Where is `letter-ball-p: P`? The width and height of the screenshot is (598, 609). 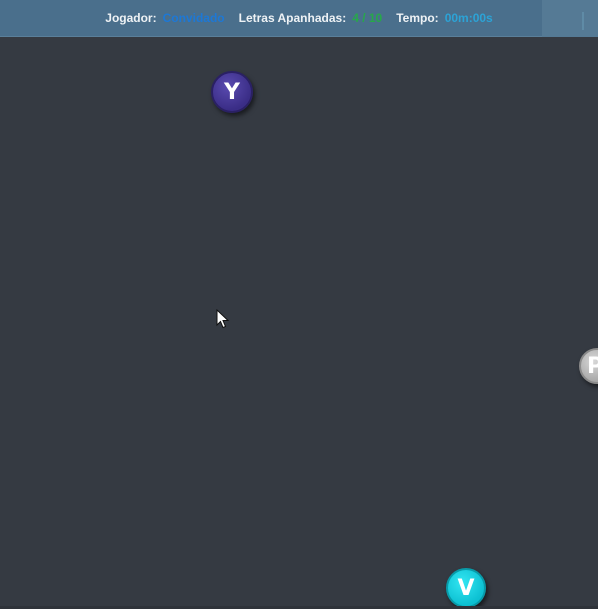
letter-ball-p: P is located at coordinates (588, 366).